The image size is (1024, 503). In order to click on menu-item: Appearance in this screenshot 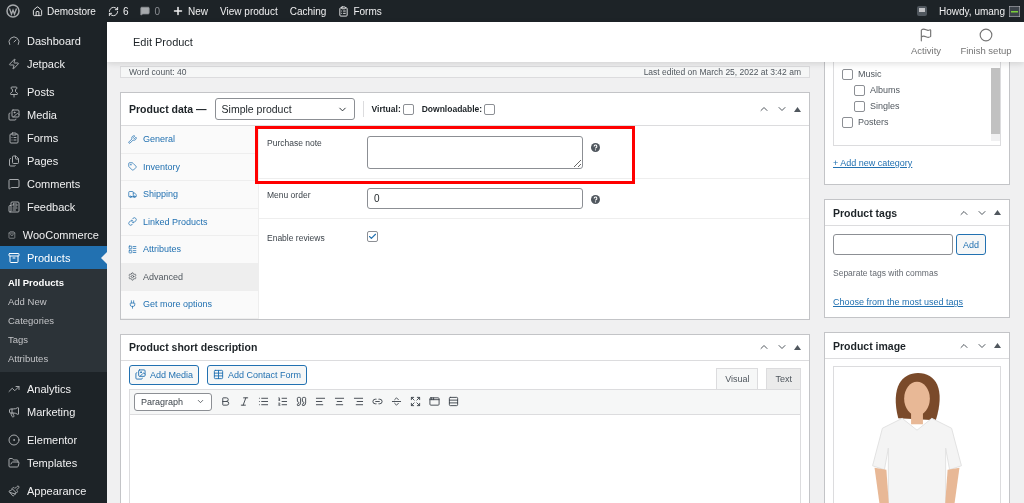, I will do `click(53, 490)`.